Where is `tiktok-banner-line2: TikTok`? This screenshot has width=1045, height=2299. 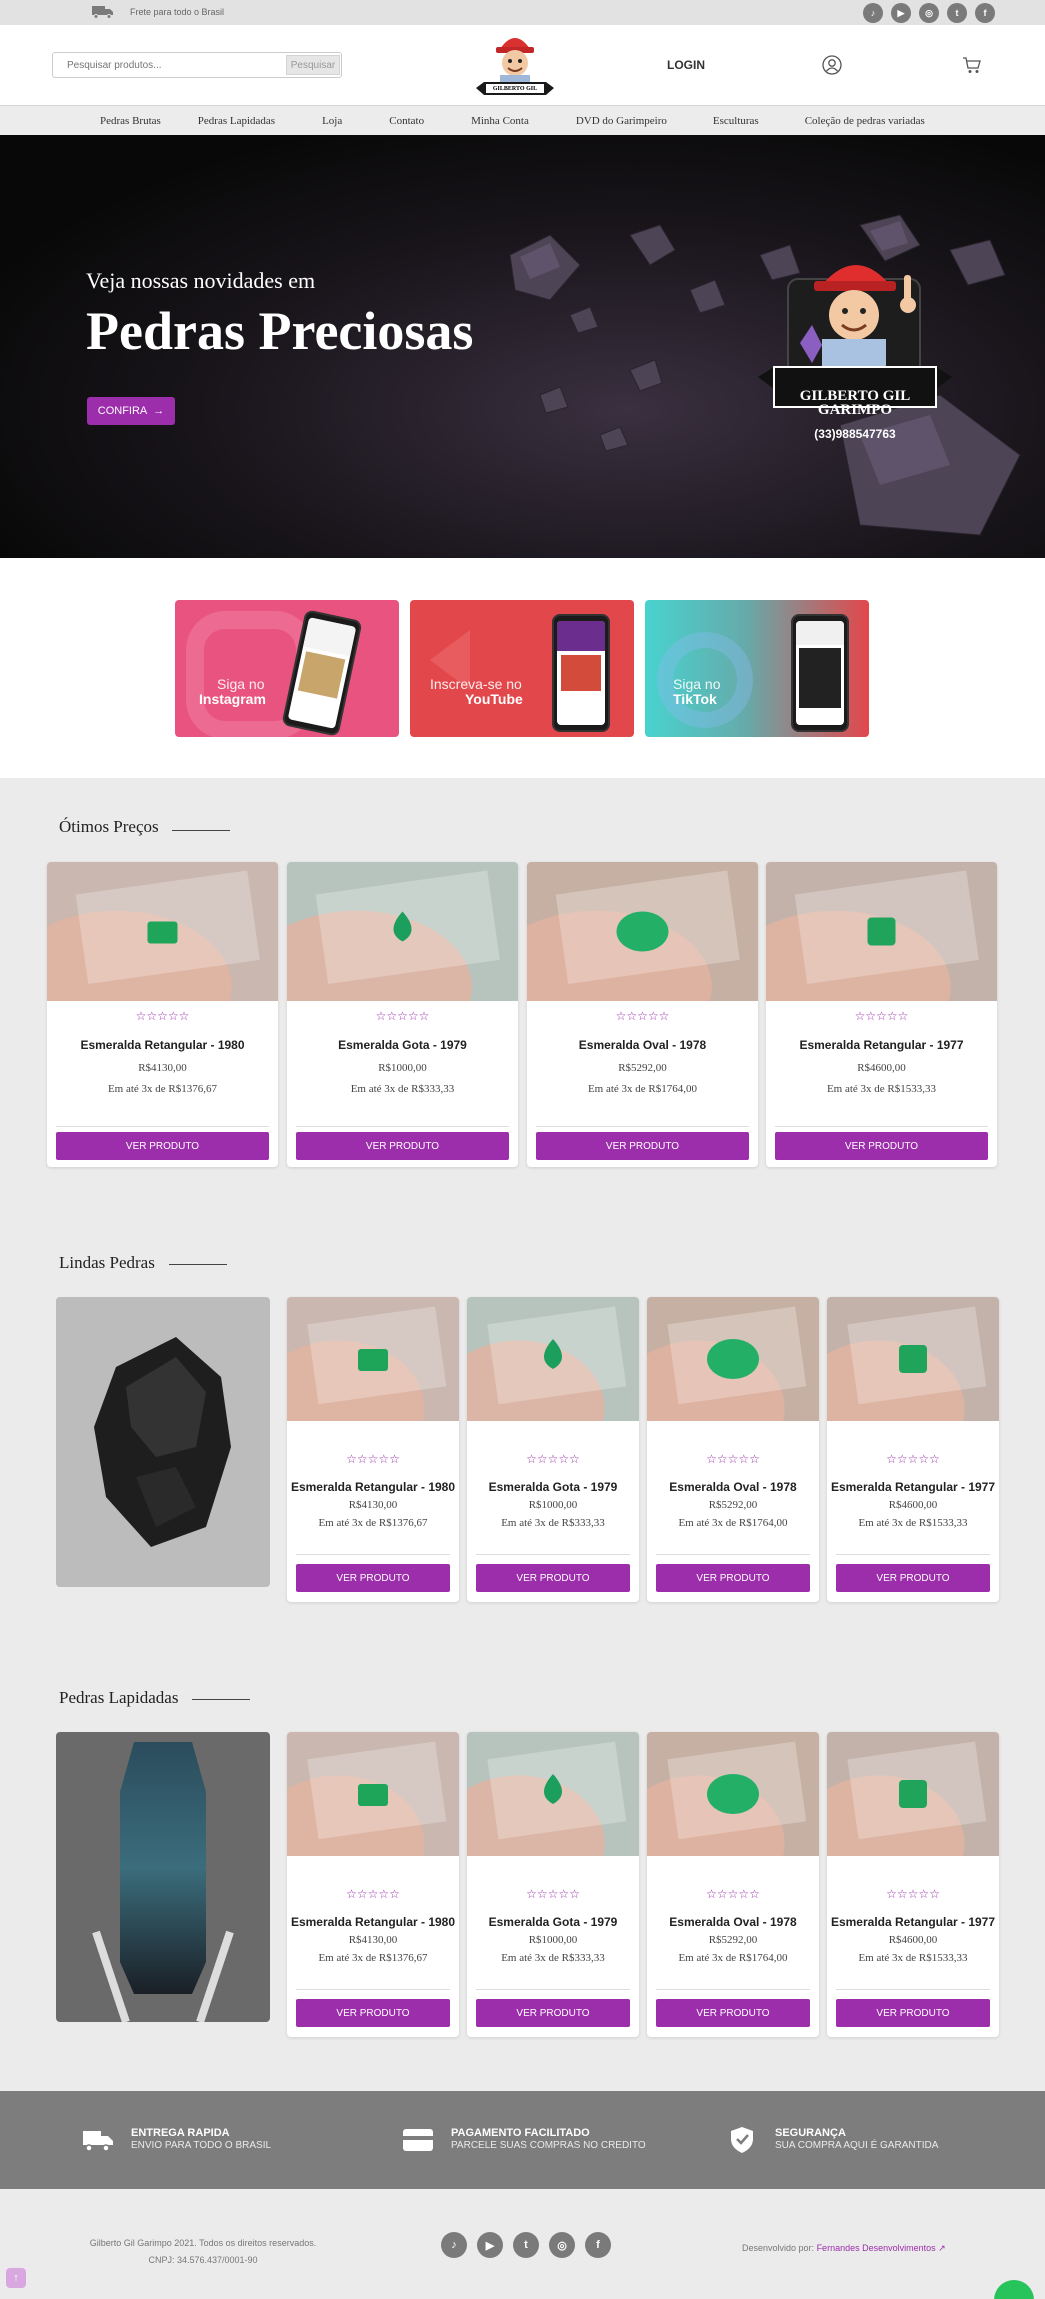
tiktok-banner-line2: TikTok is located at coordinates (695, 699).